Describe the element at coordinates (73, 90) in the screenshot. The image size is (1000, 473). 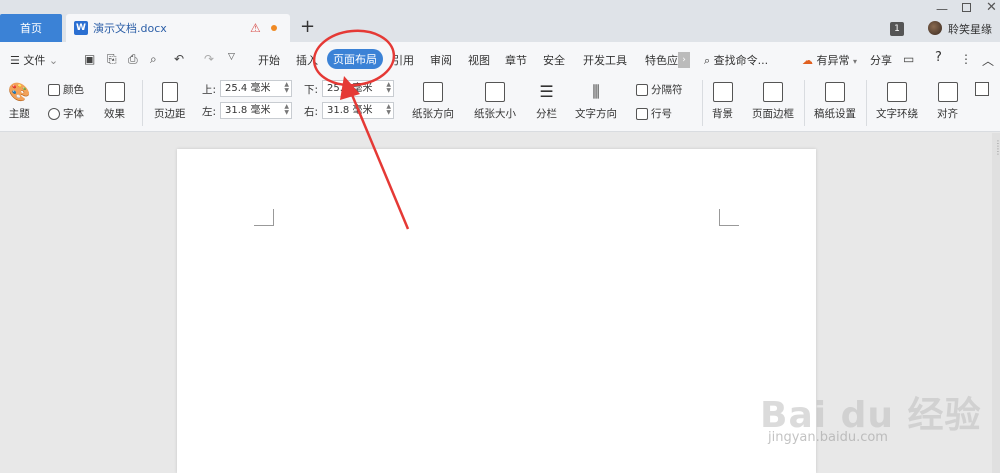
I see `color-label: 颜色` at that location.